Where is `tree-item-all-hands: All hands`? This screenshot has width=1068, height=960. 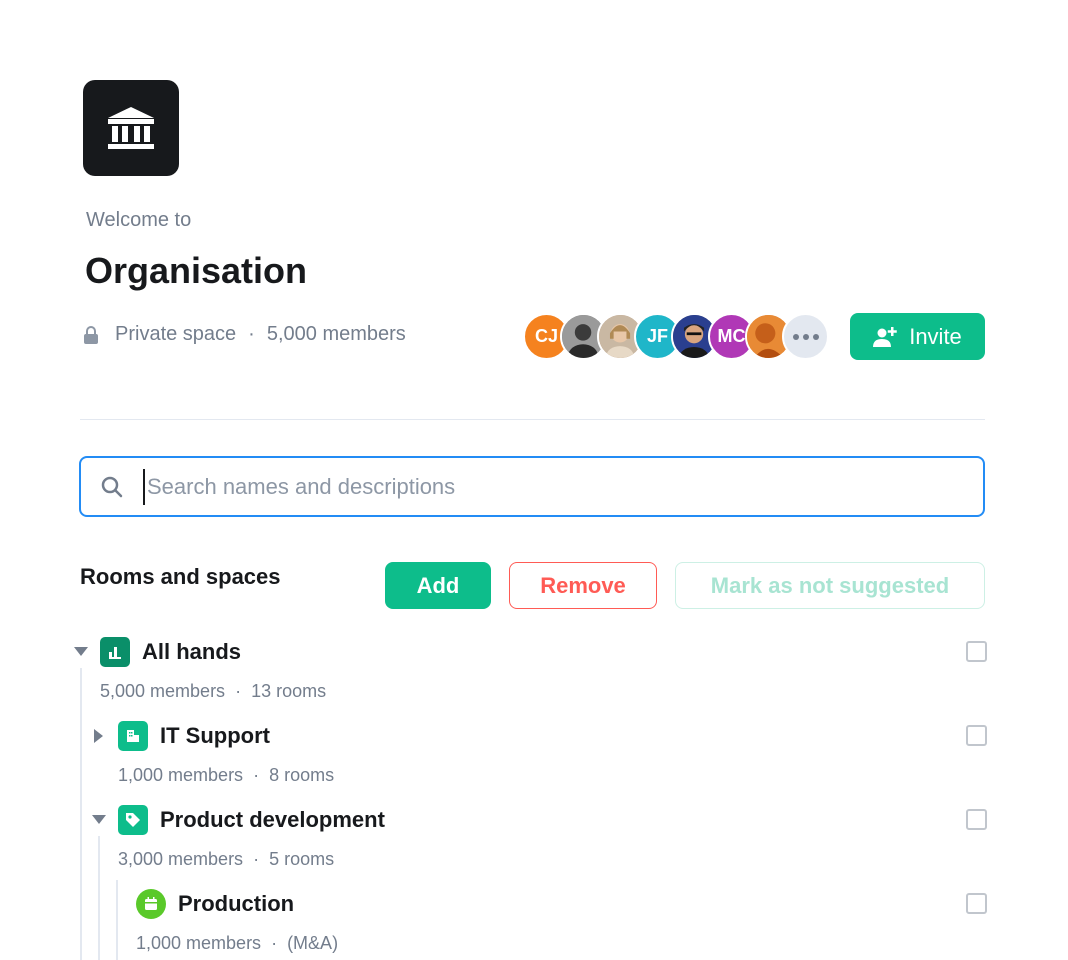
tree-item-all-hands: All hands is located at coordinates (170, 652).